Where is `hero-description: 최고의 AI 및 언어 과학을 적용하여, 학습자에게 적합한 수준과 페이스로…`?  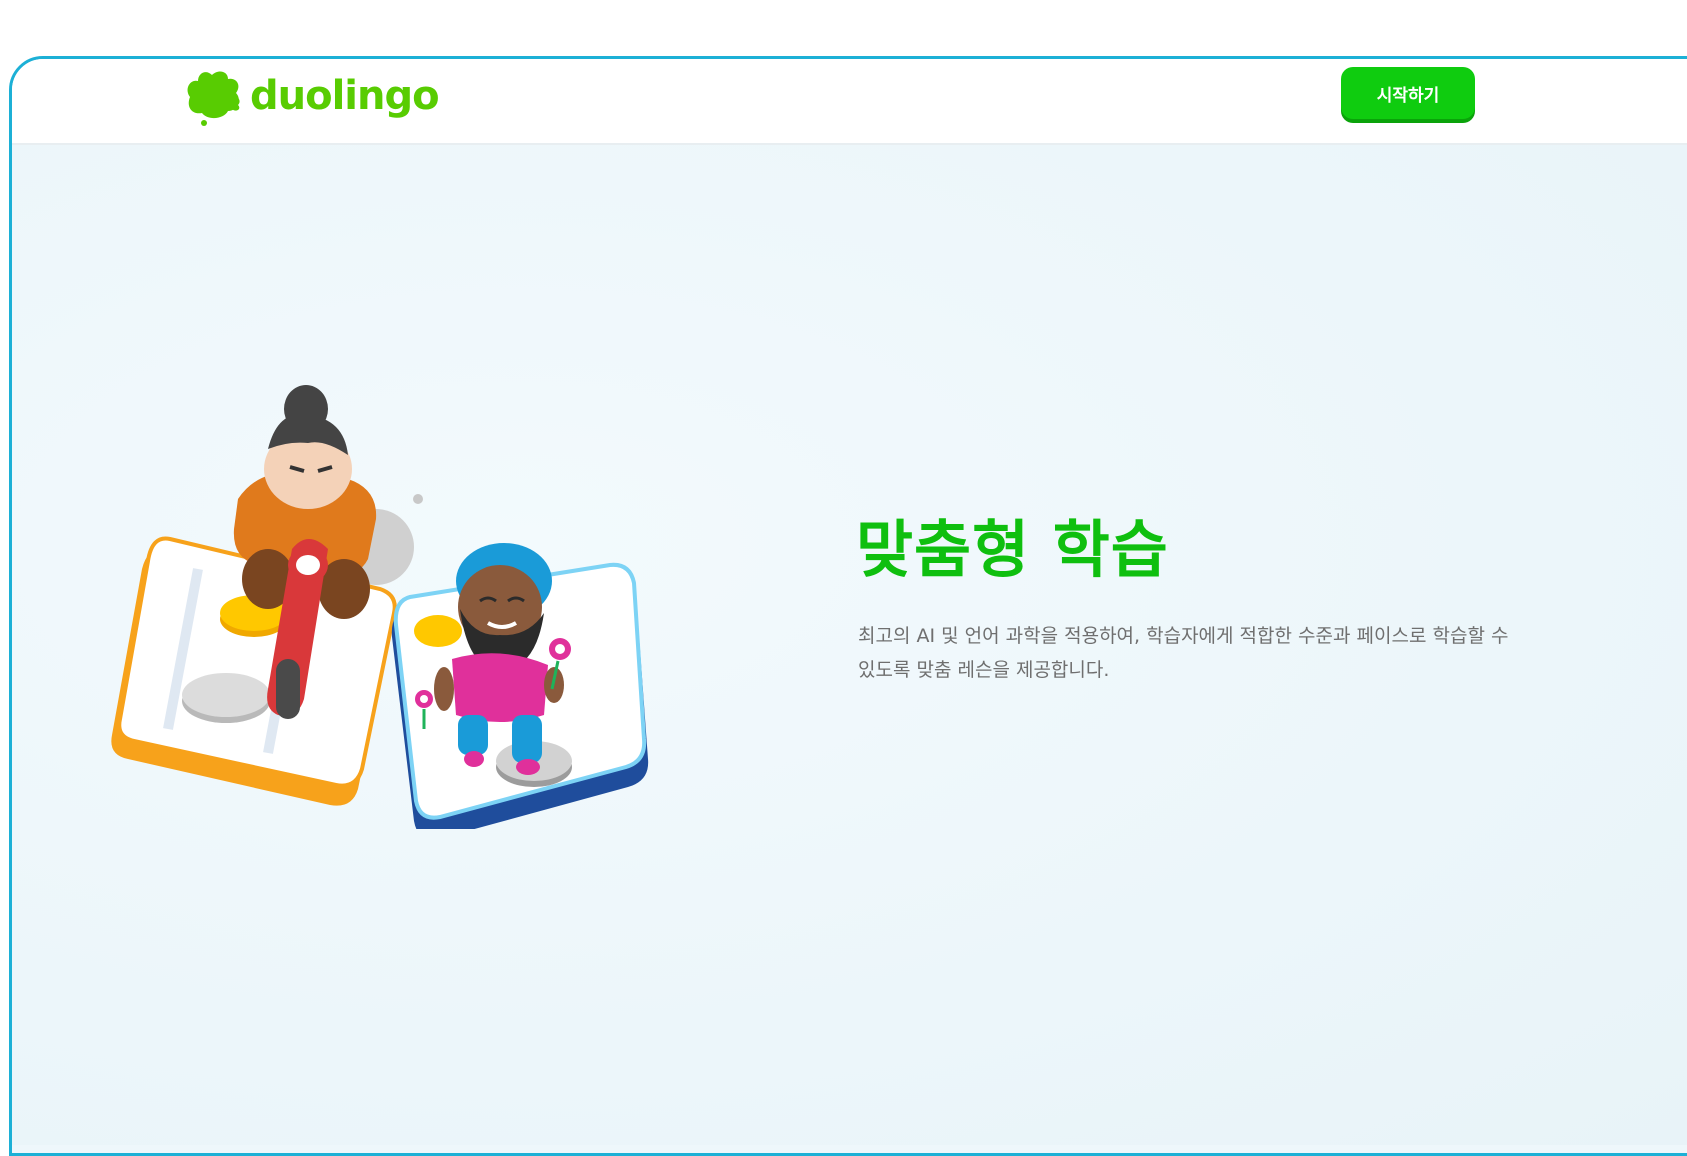
hero-description: 최고의 AI 및 언어 과학을 적용하여, 학습자에게 적합한 수준과 페이스로… is located at coordinates (1183, 653).